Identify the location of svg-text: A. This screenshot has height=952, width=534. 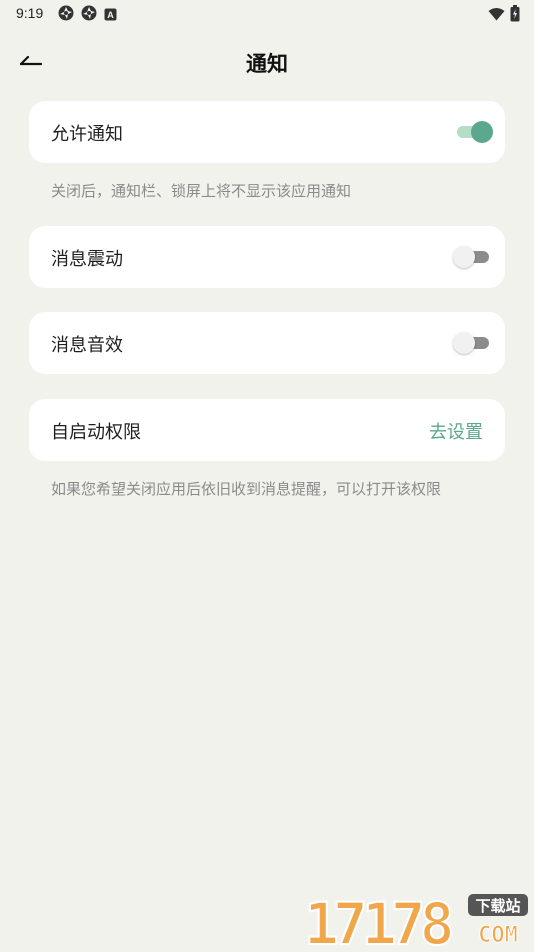
(110, 15).